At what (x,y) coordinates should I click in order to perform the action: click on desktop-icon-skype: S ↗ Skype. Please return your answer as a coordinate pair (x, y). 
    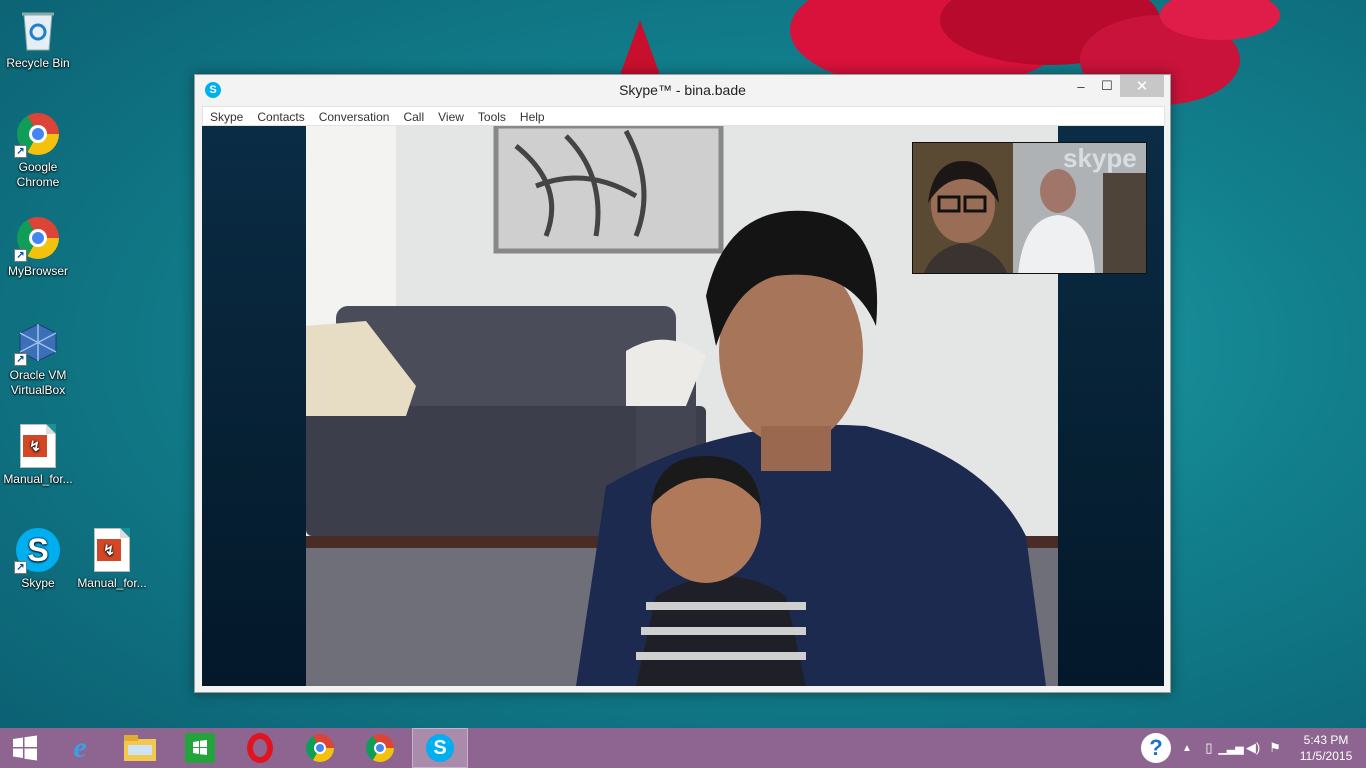
    Looking at the image, I should click on (38, 559).